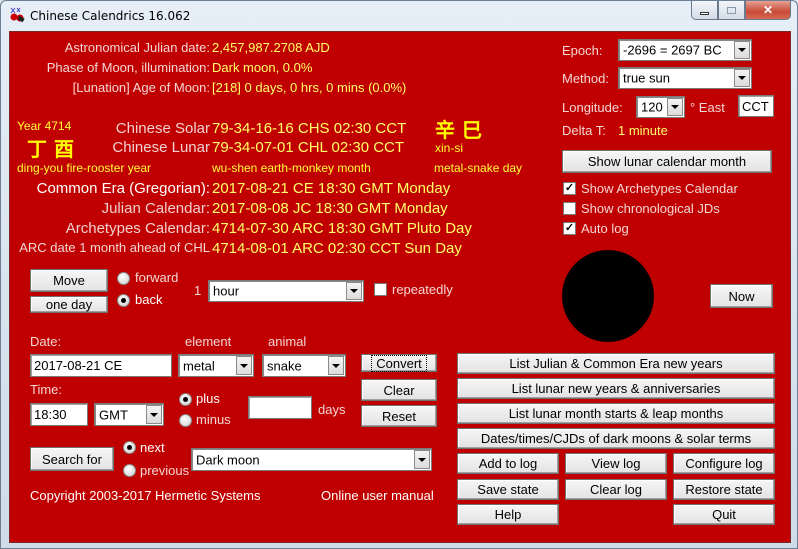 The width and height of the screenshot is (798, 549). I want to click on minimize-button, so click(704, 10).